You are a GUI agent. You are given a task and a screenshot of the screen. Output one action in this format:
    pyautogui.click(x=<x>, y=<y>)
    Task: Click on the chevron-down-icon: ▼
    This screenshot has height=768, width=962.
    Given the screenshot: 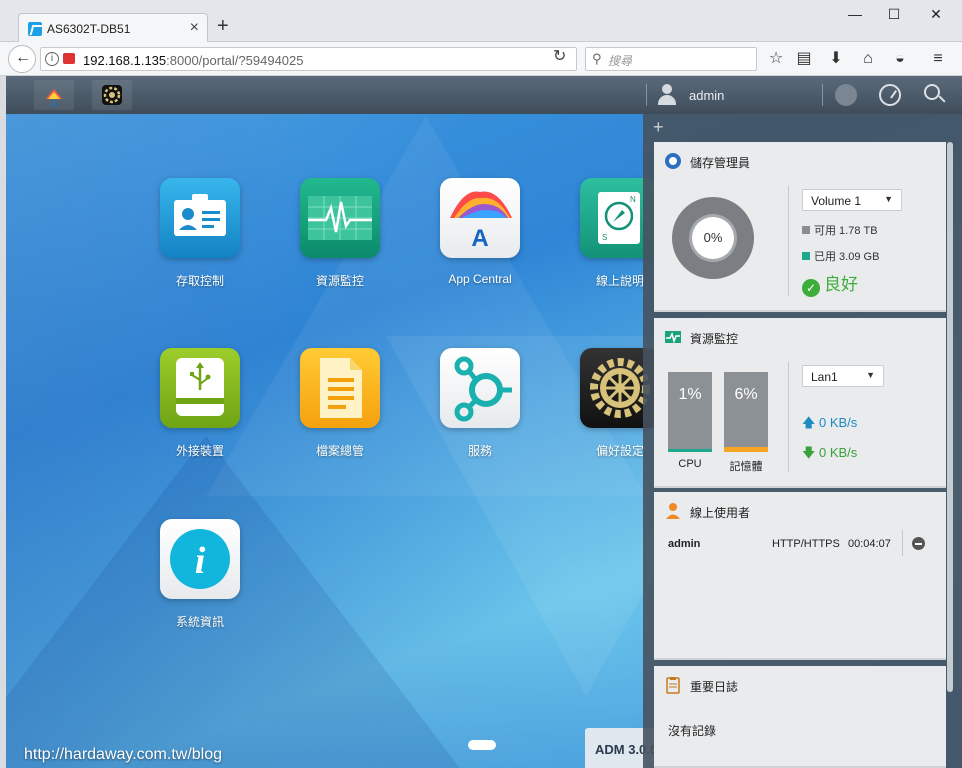 What is the action you would take?
    pyautogui.click(x=888, y=199)
    